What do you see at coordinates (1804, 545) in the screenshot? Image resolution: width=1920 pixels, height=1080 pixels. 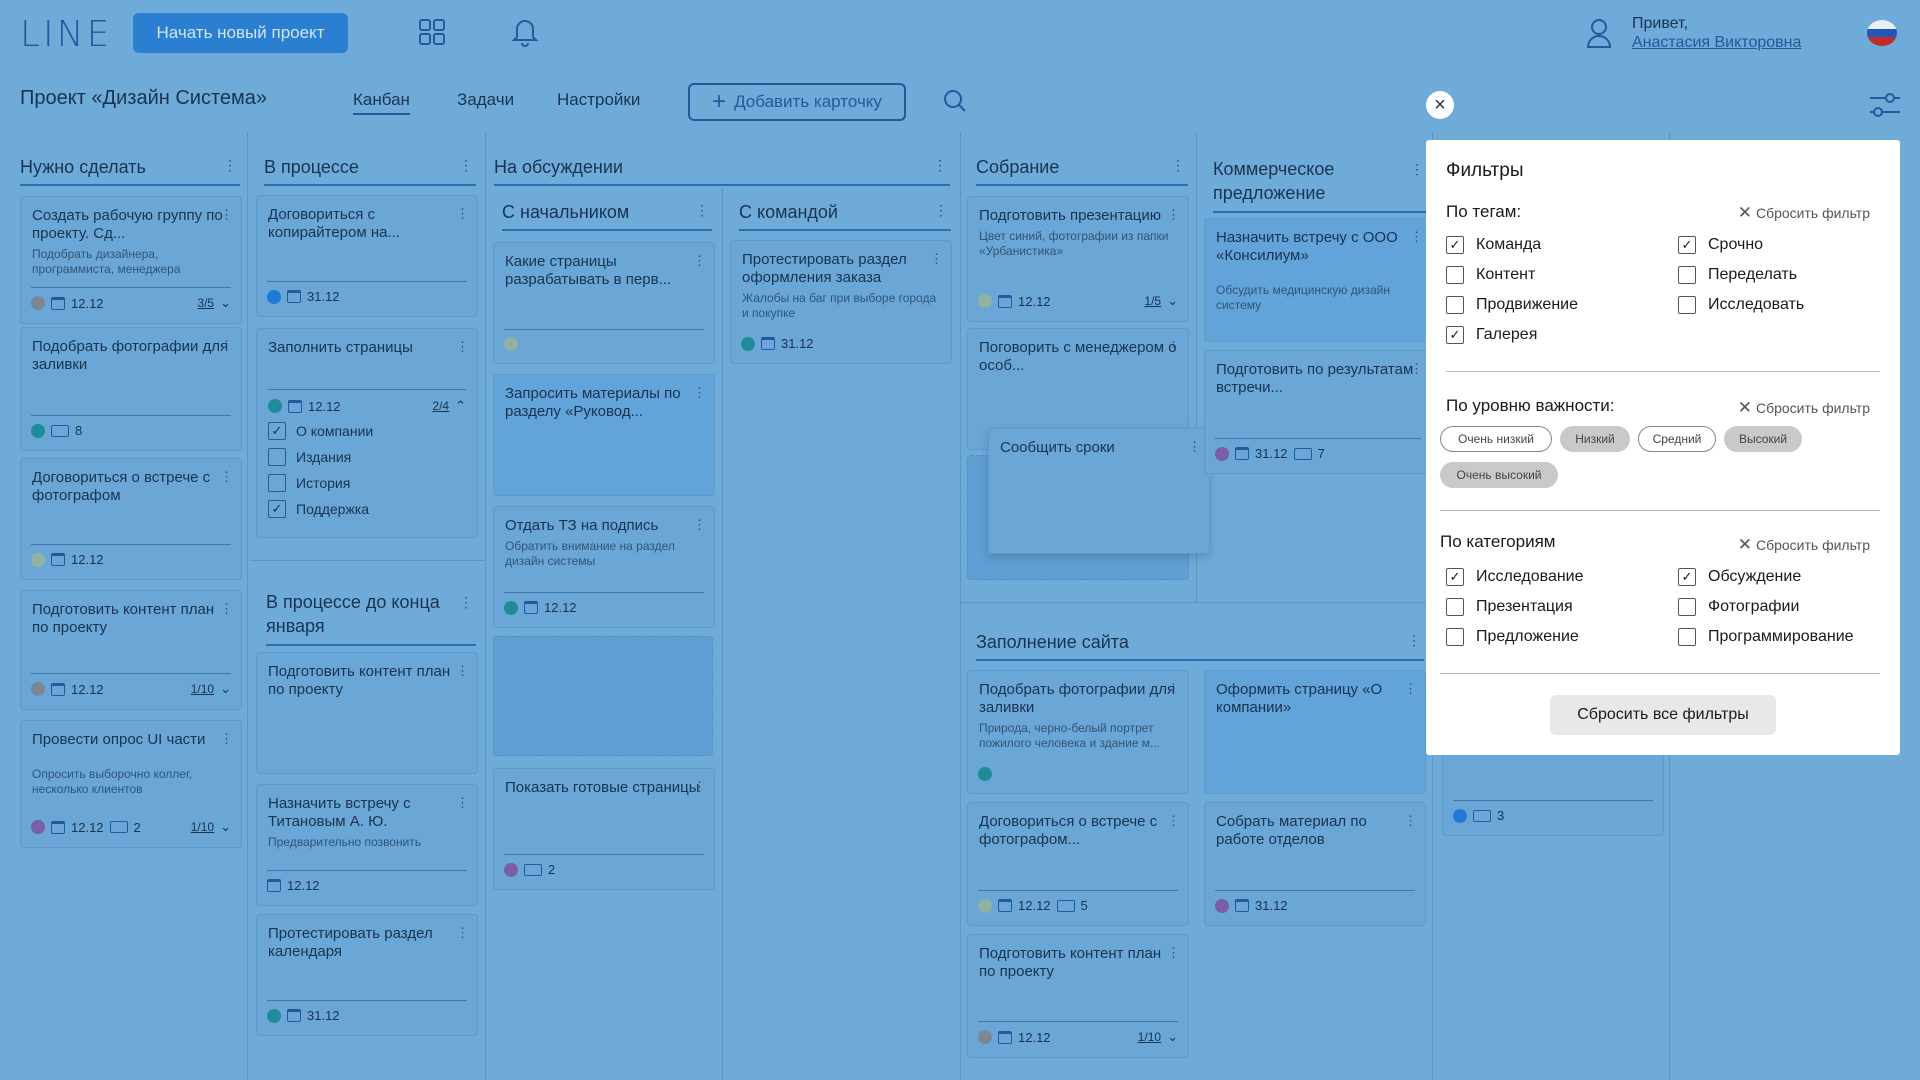 I see `reset-categories-filter: ✕ Сбросить фильтр` at bounding box center [1804, 545].